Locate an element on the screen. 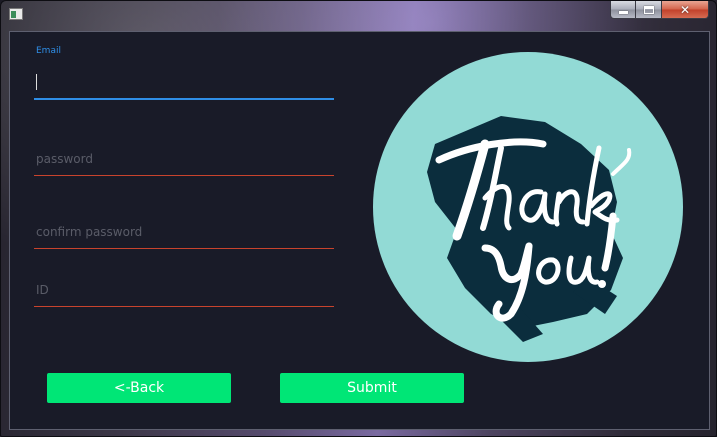  id-field-group is located at coordinates (184, 292).